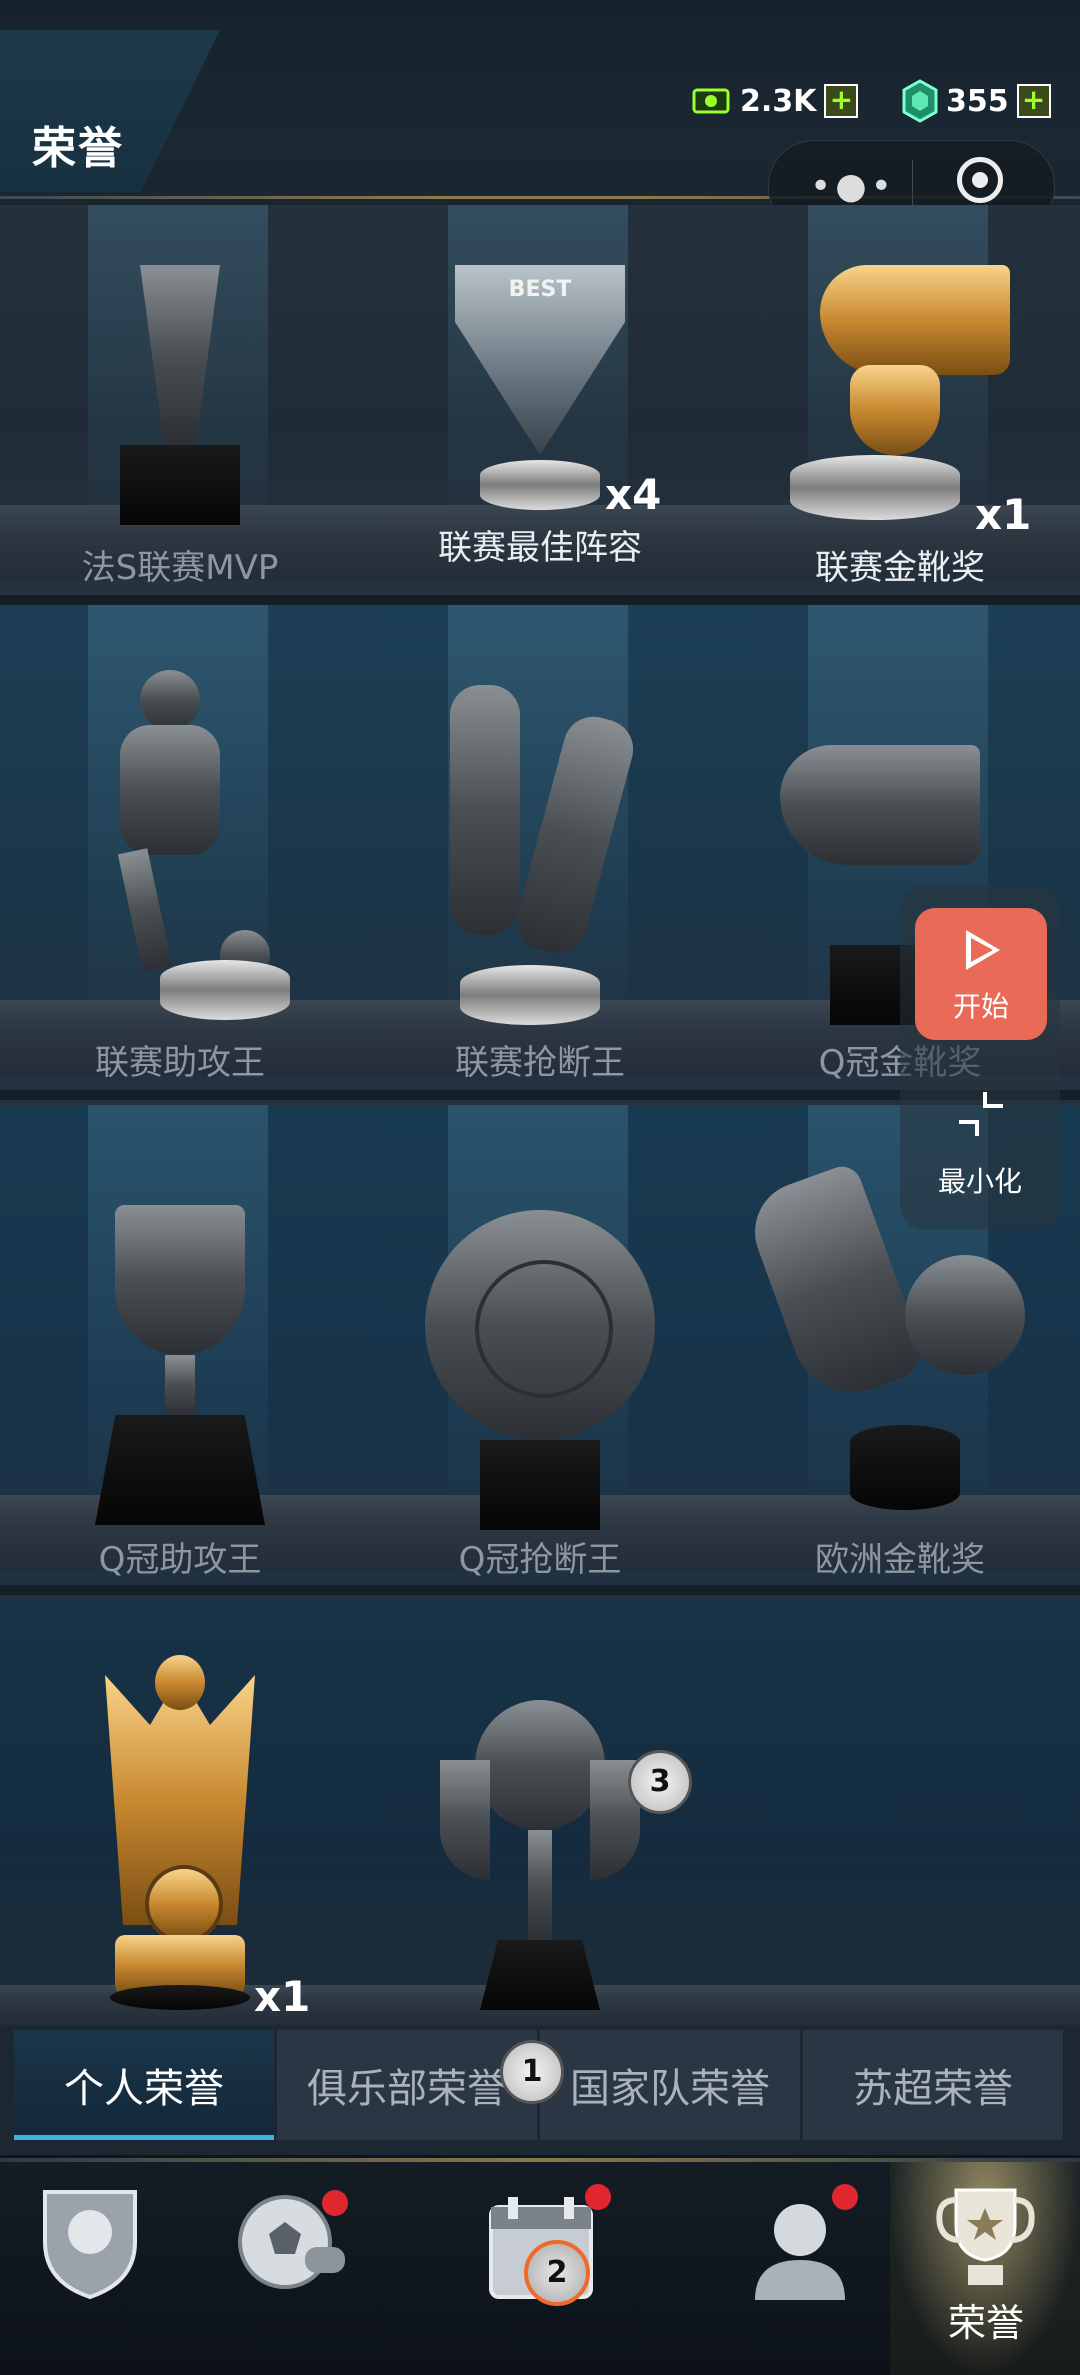  What do you see at coordinates (540, 548) in the screenshot?
I see `trophy-label: 联赛最佳阵容` at bounding box center [540, 548].